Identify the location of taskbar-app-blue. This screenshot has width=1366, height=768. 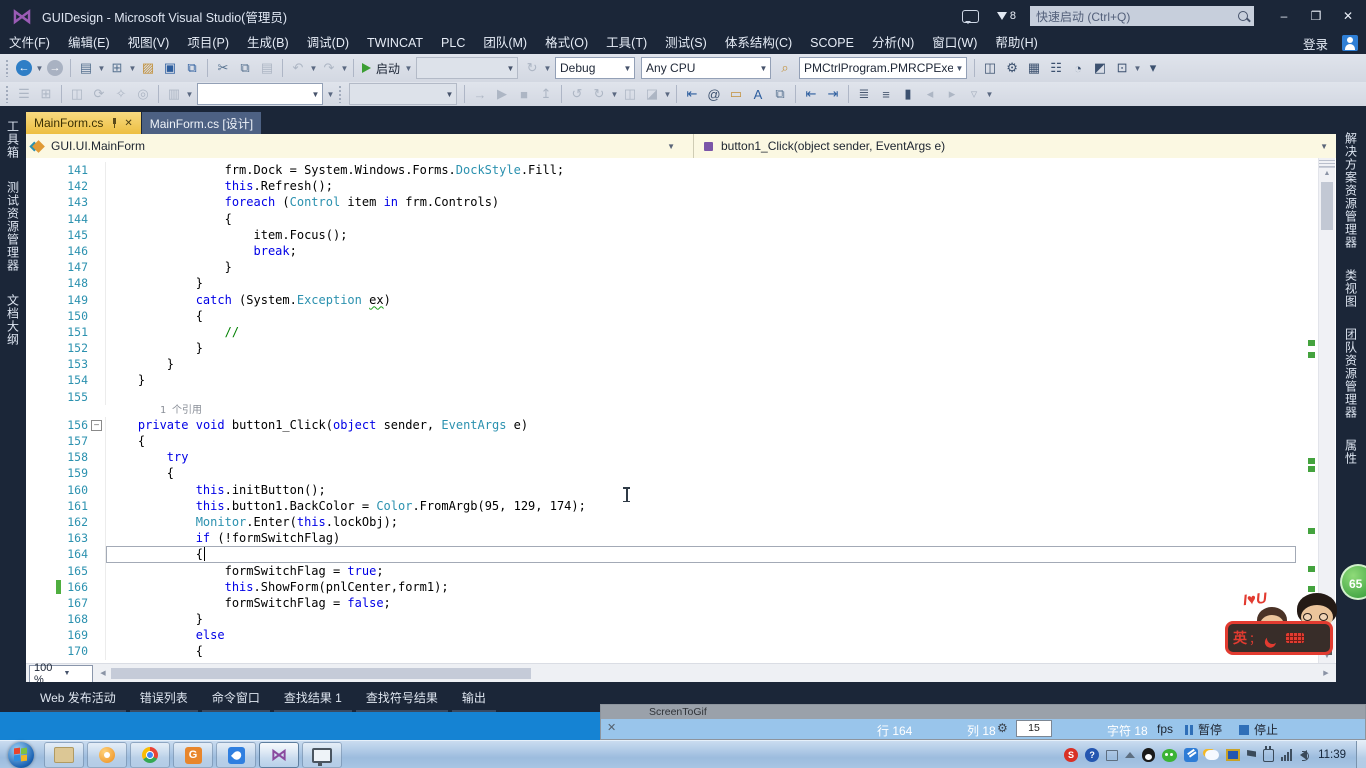
(236, 755).